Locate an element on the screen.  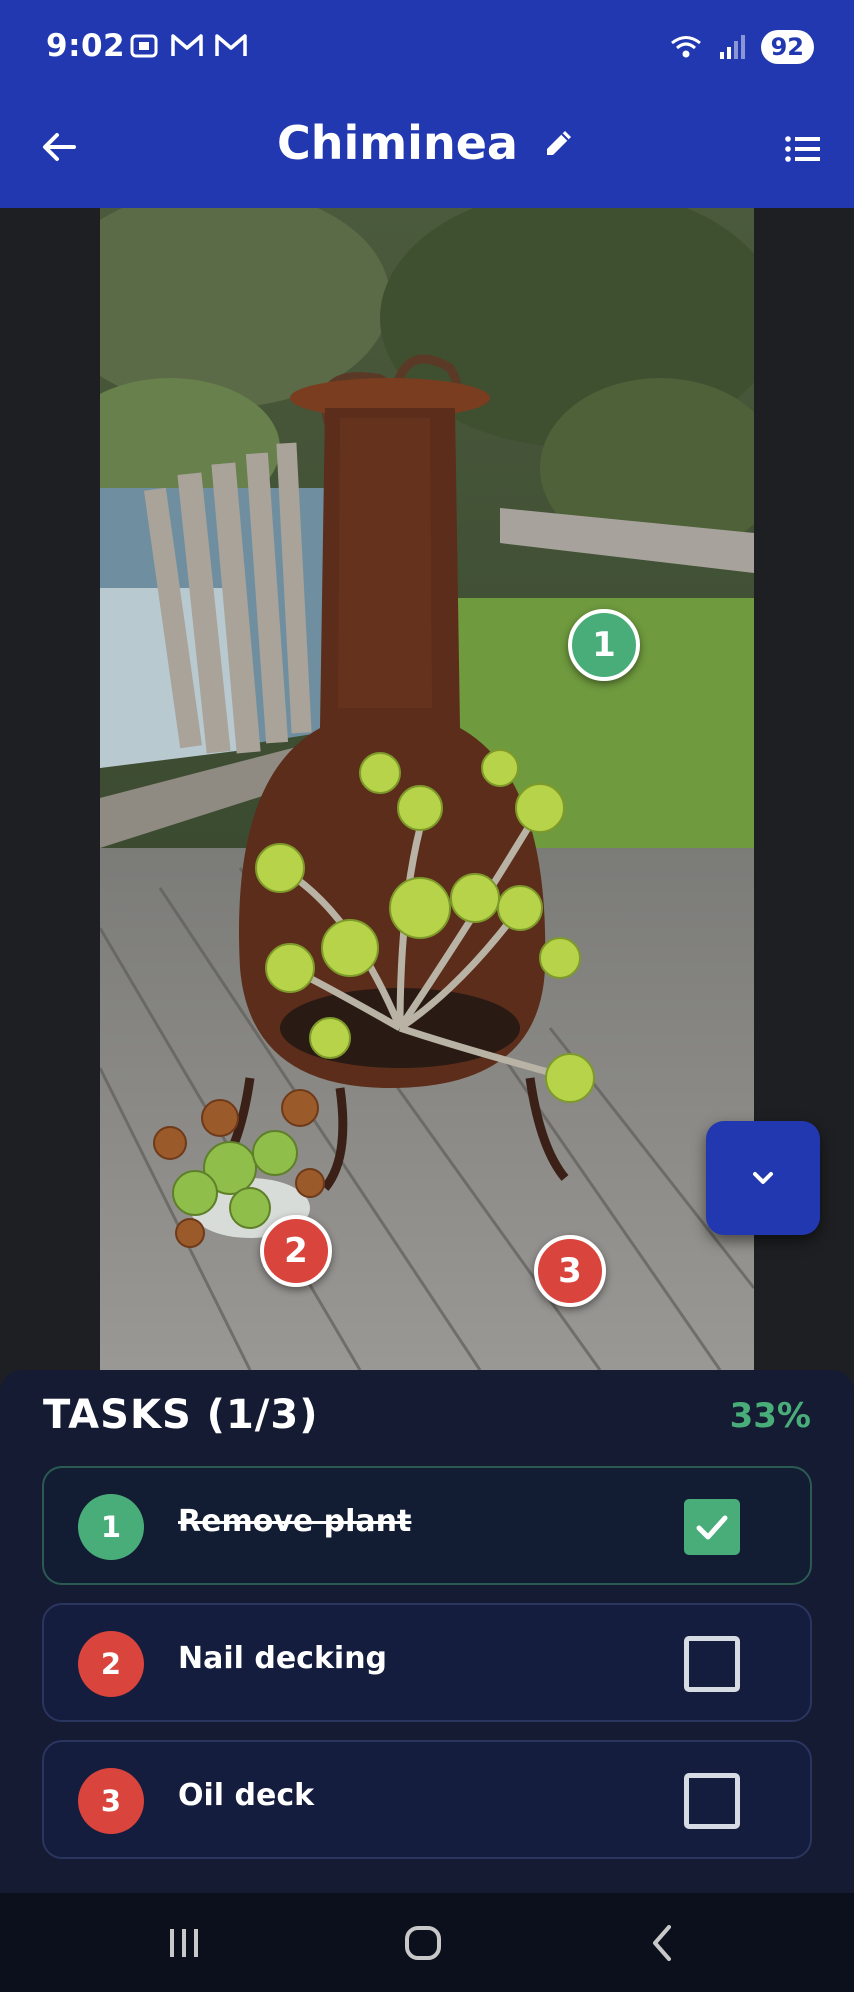
page-title: Chiminea is located at coordinates (397, 143).